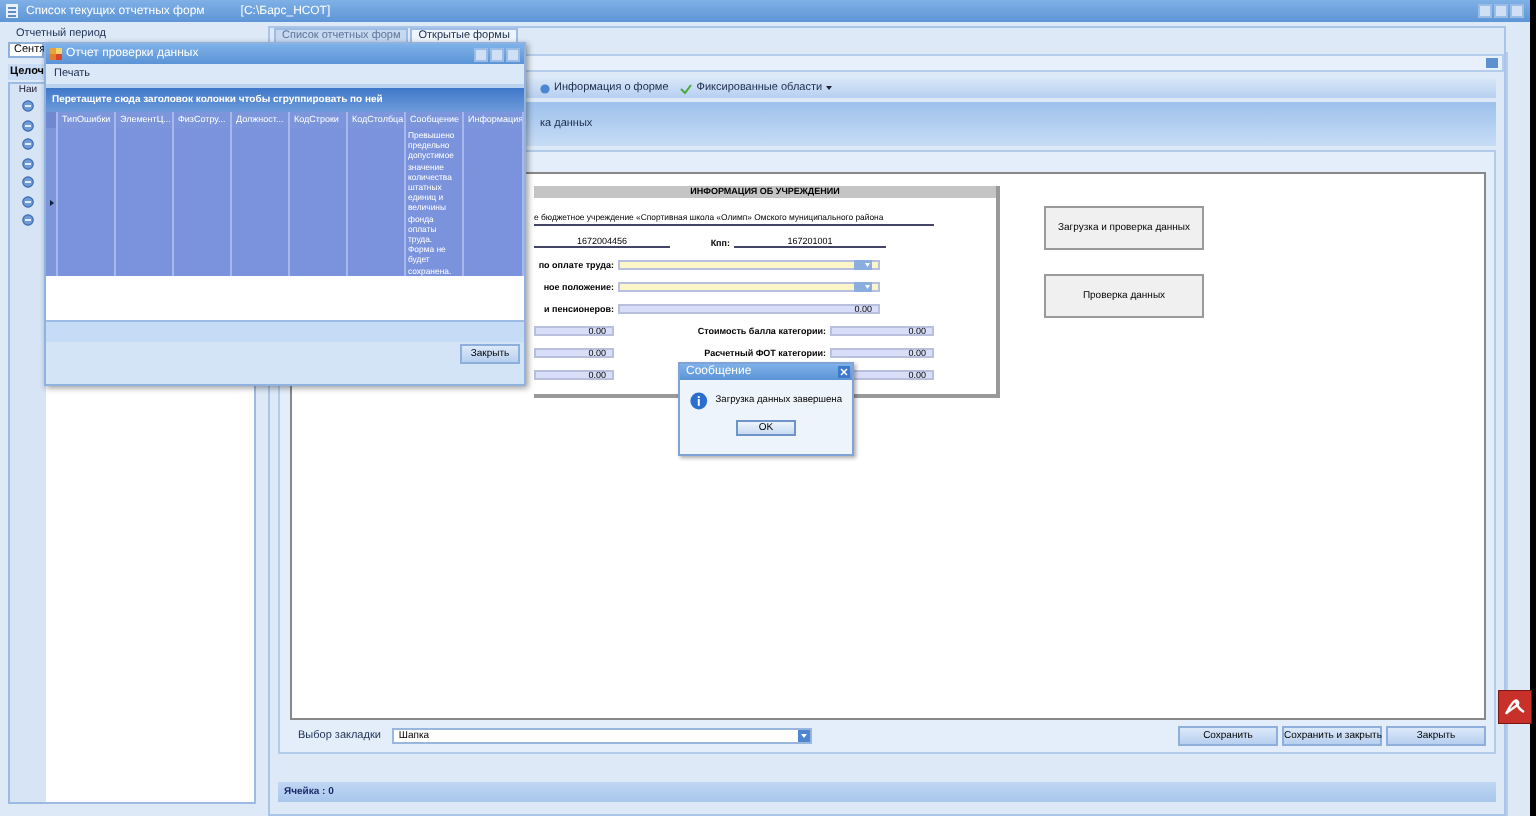 The image size is (1536, 816). I want to click on header-corner, so click(52, 120).